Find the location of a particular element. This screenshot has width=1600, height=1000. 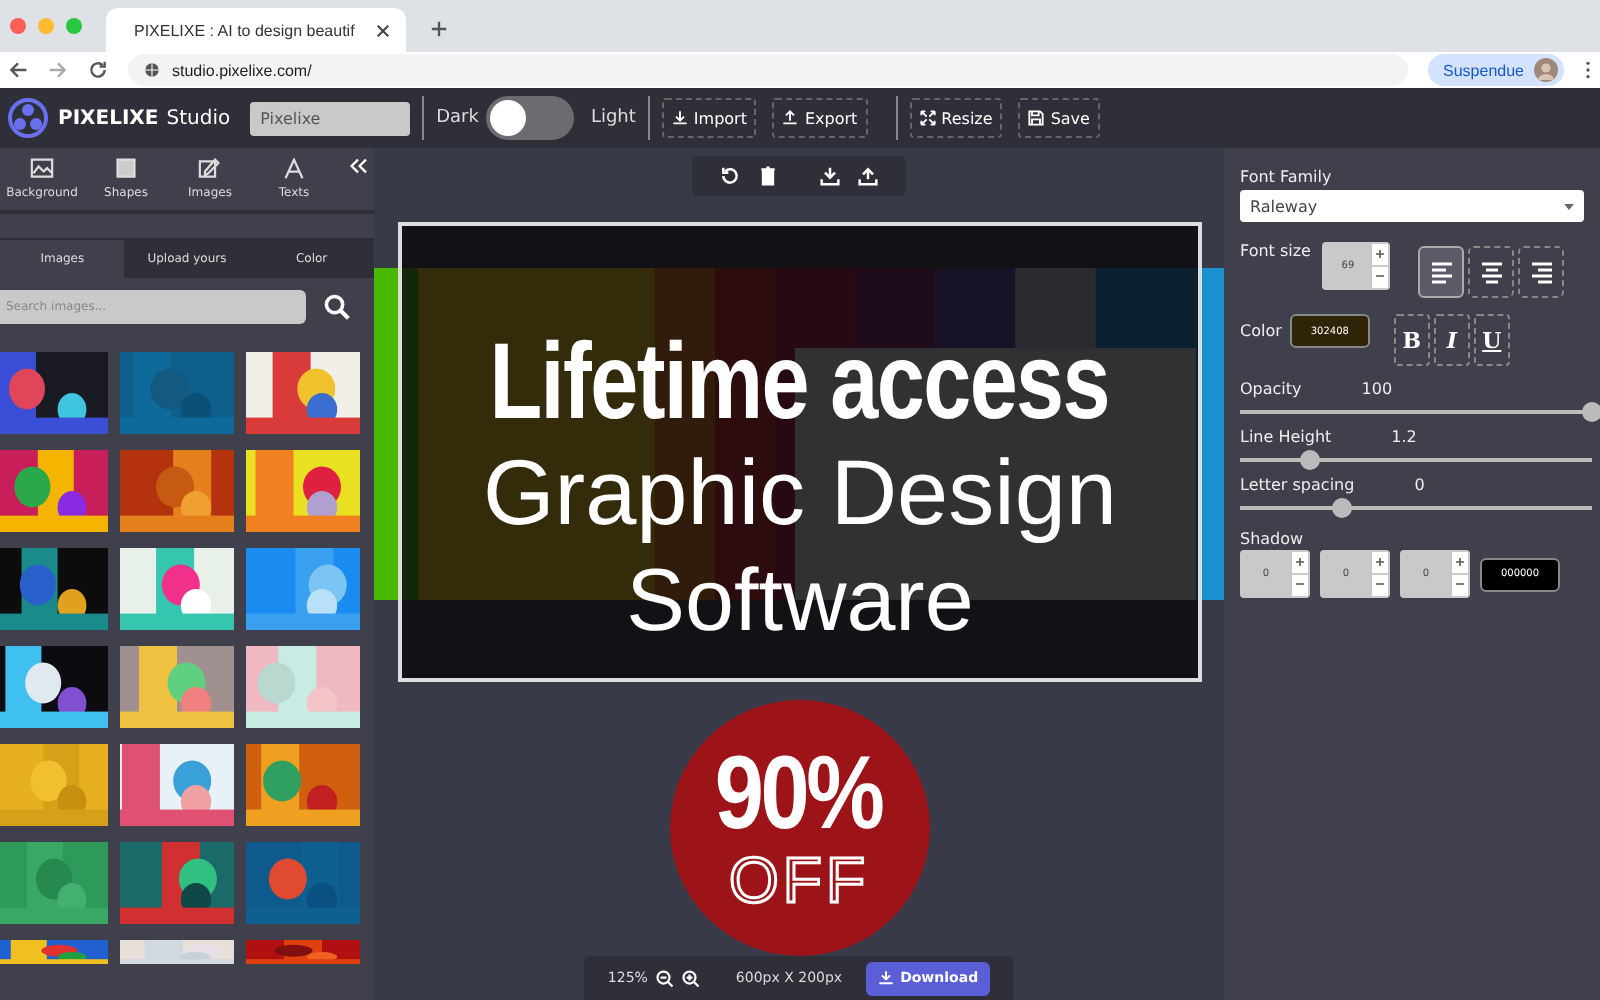

discount-amount: 90% is located at coordinates (799, 794).